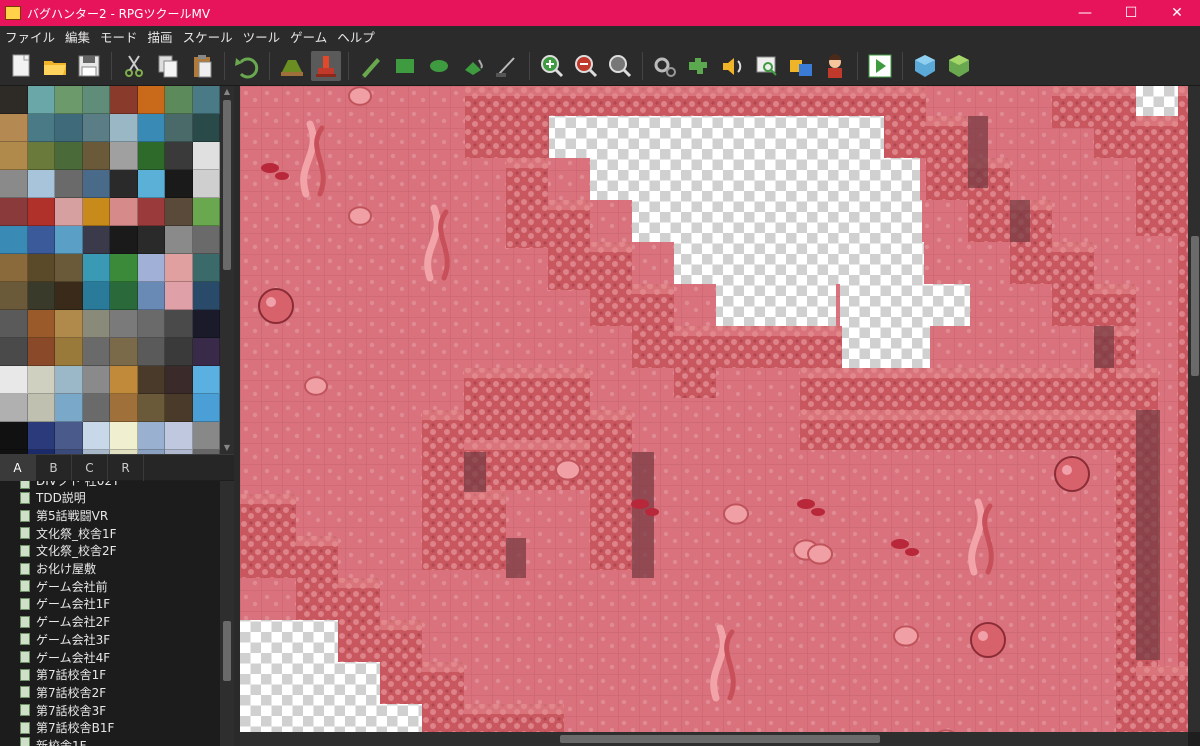 The image size is (1200, 746). Describe the element at coordinates (880, 66) in the screenshot. I see `playtest-button` at that location.